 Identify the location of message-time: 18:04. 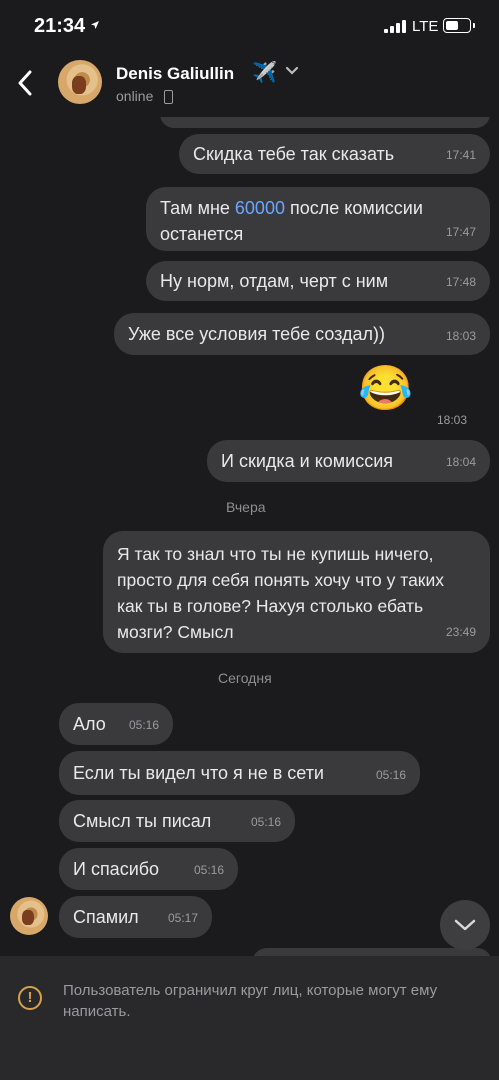
(460, 462).